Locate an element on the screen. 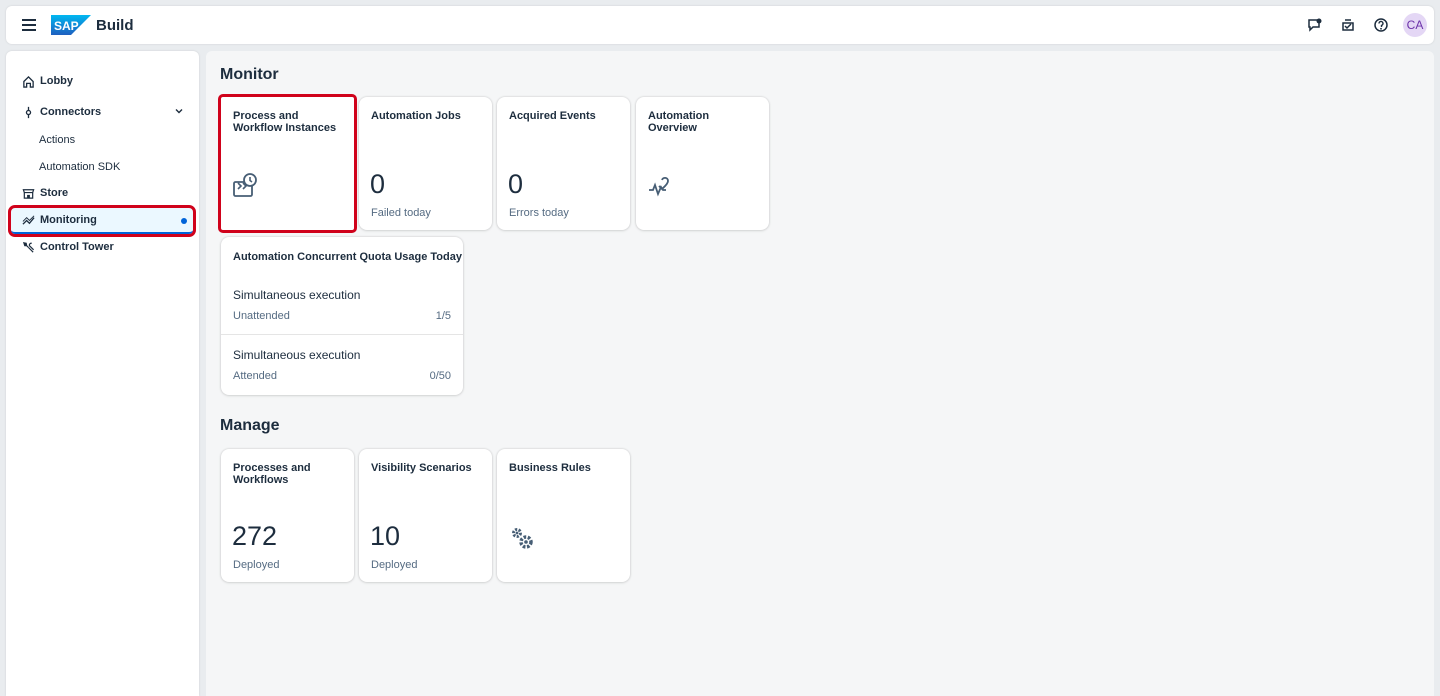 The width and height of the screenshot is (1440, 696). logo-text: SAP is located at coordinates (66, 26).